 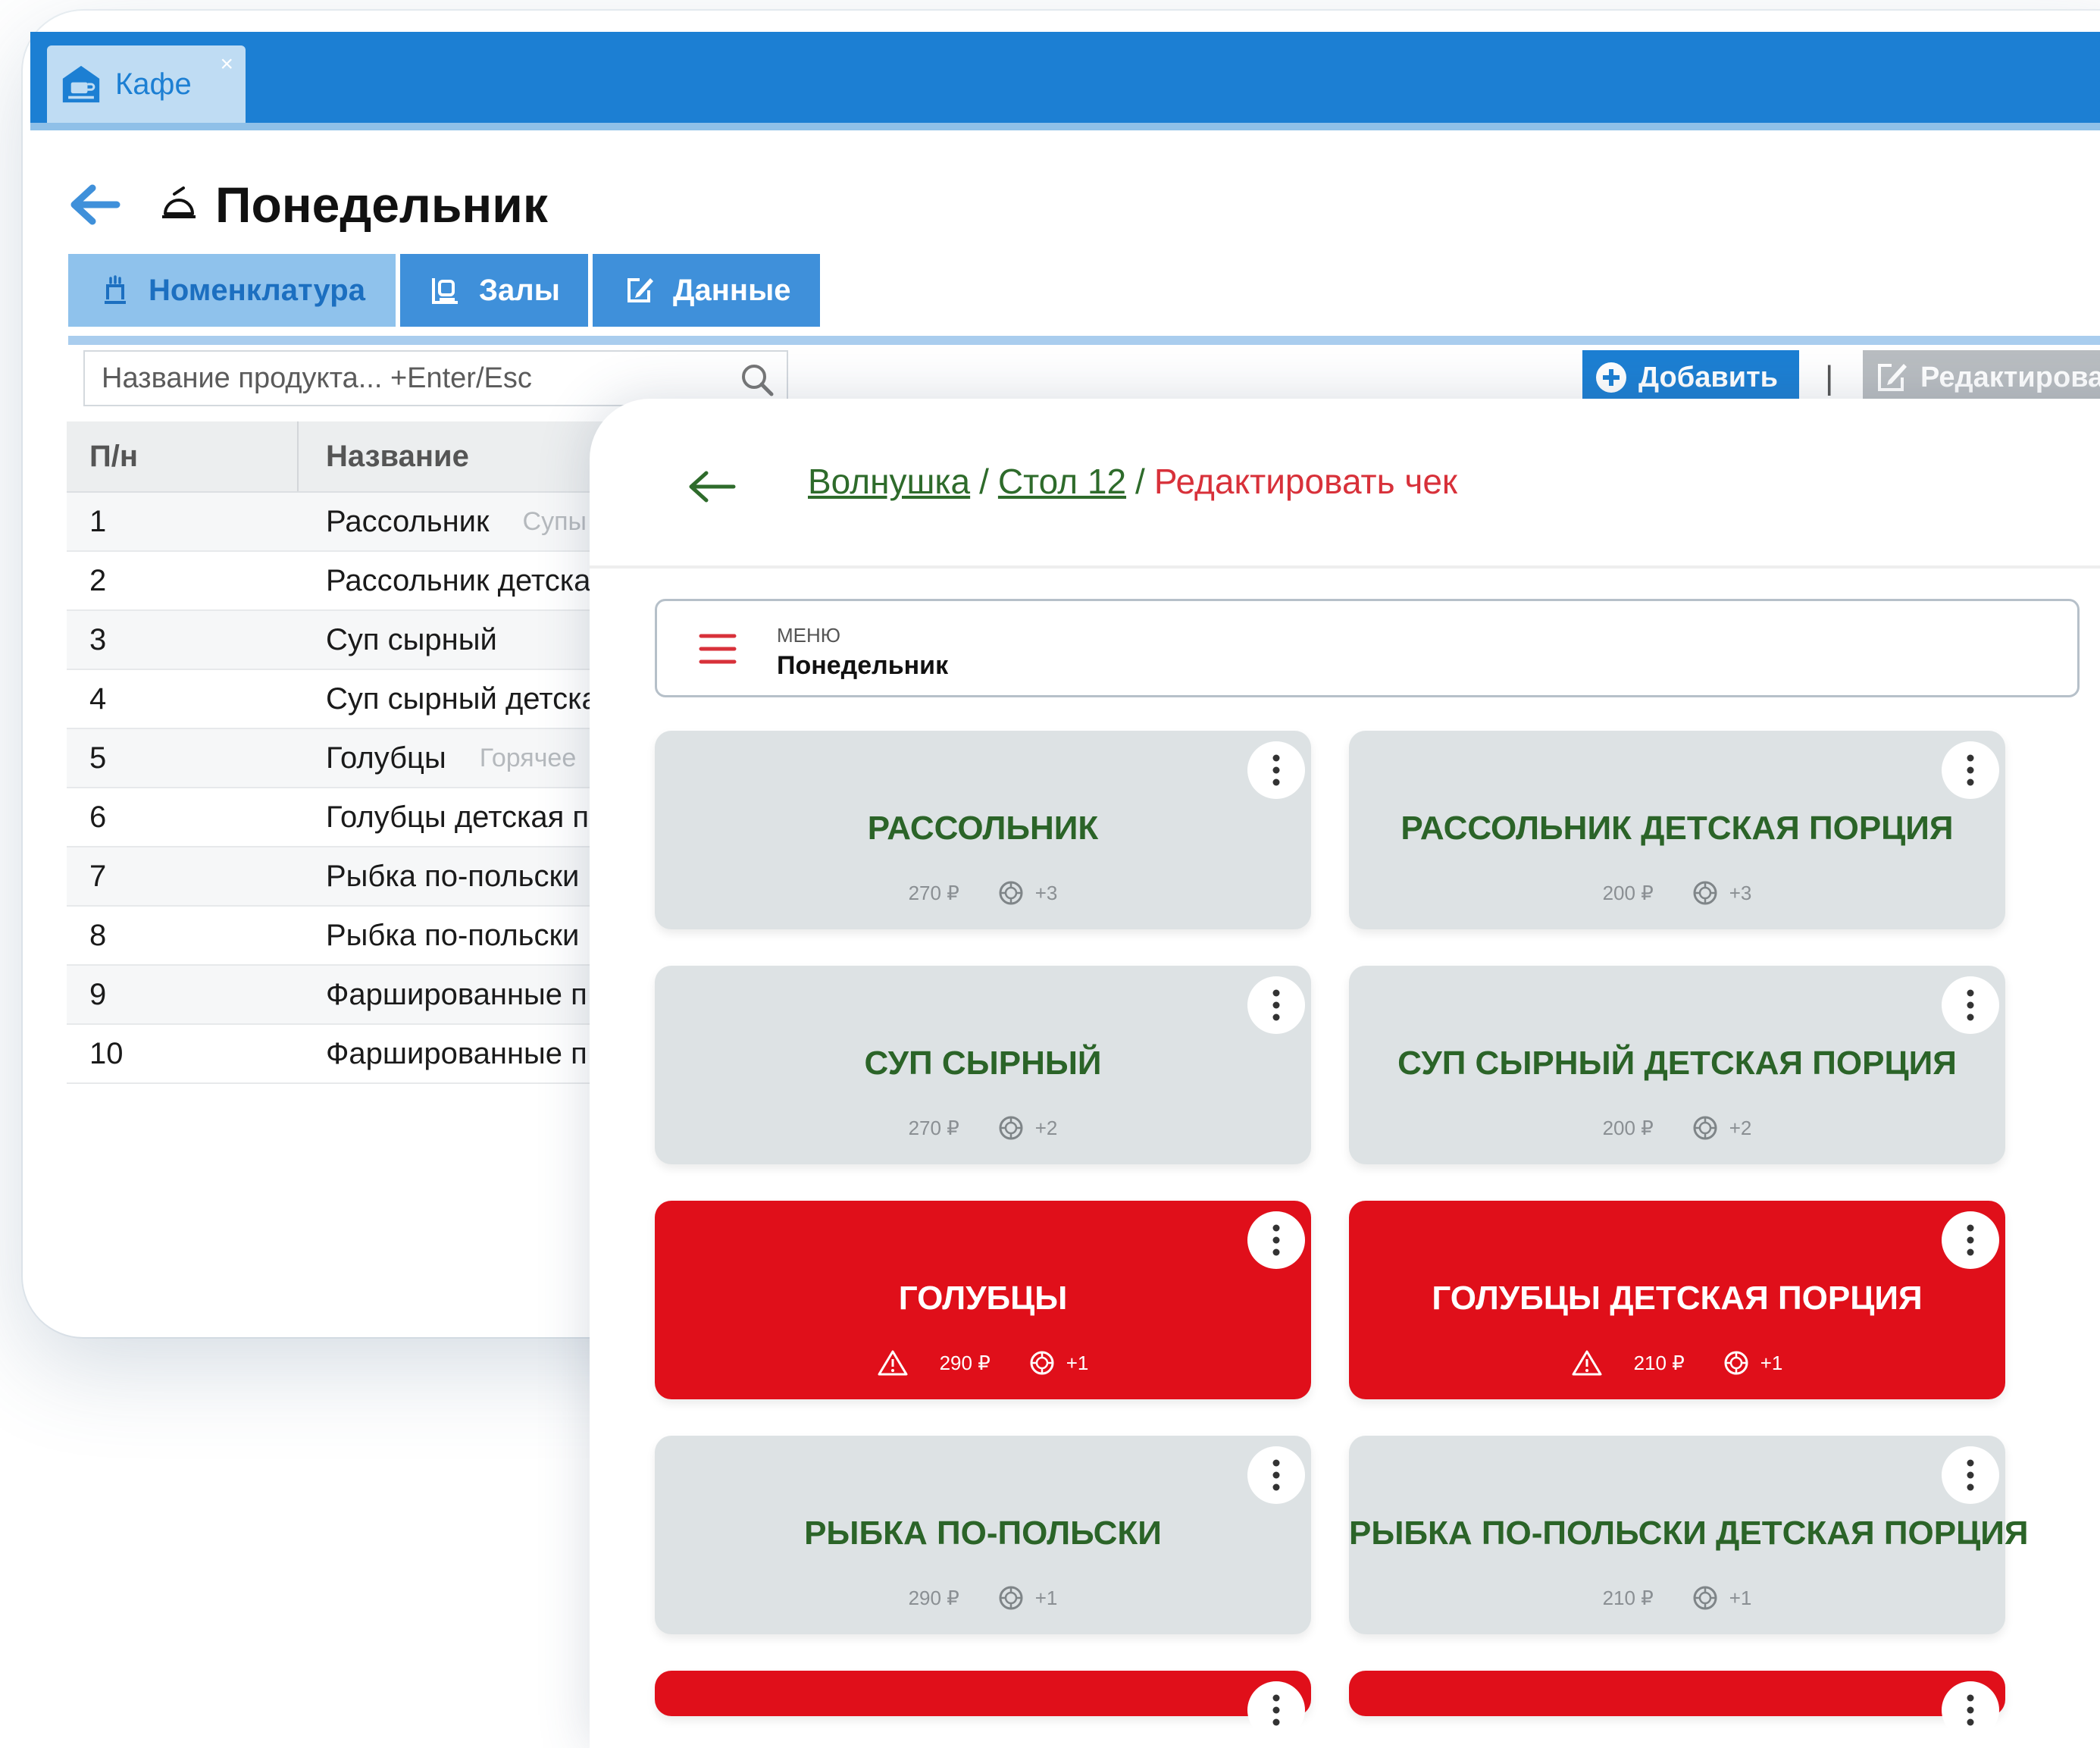 What do you see at coordinates (1677, 893) in the screenshot?
I see `dish-meta: 200 ₽ +3` at bounding box center [1677, 893].